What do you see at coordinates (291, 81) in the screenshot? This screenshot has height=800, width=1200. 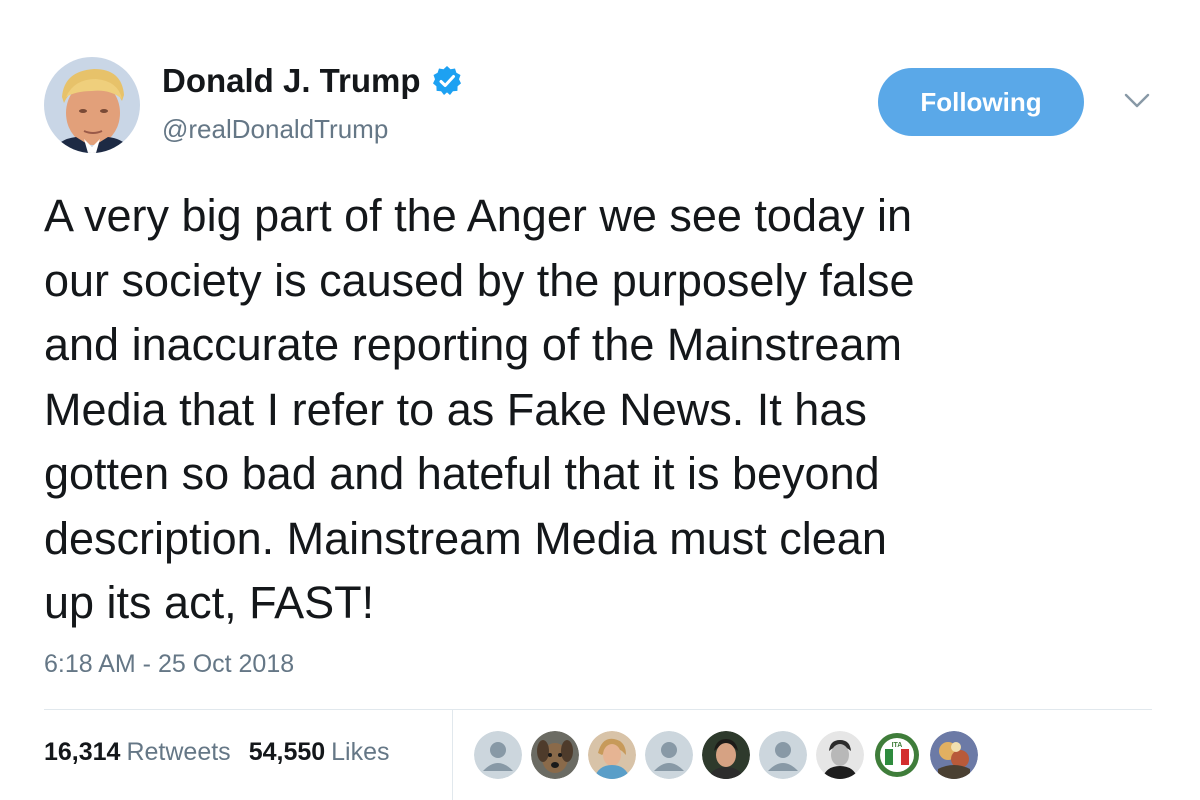 I see `author-display-name: Donald J. Trump` at bounding box center [291, 81].